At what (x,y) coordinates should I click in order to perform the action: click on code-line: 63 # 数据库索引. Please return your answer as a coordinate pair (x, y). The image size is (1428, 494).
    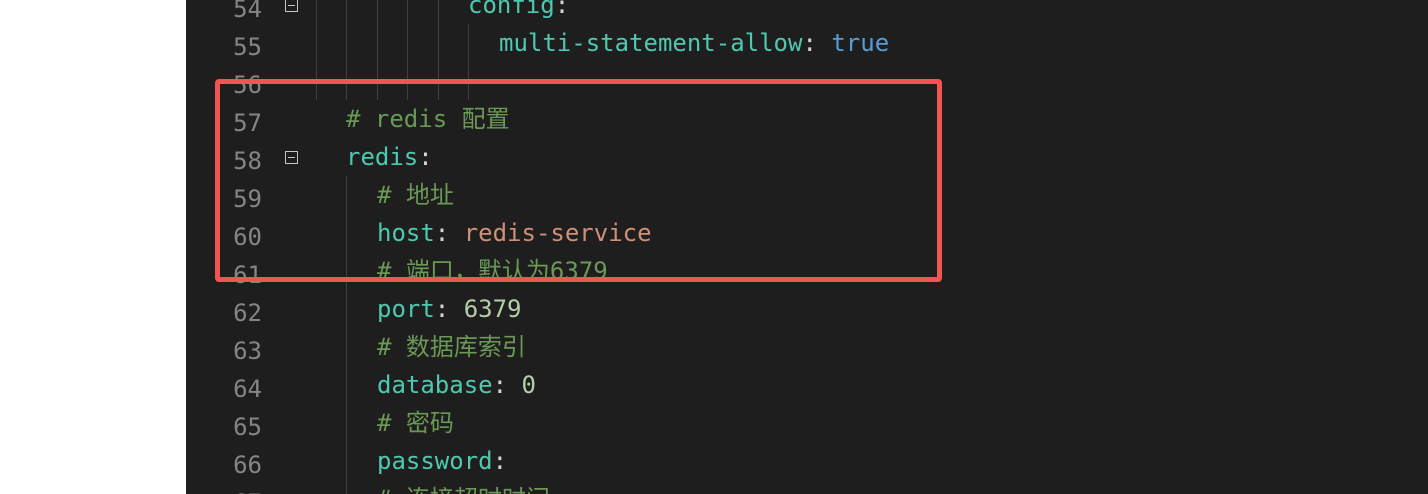
    Looking at the image, I should click on (807, 347).